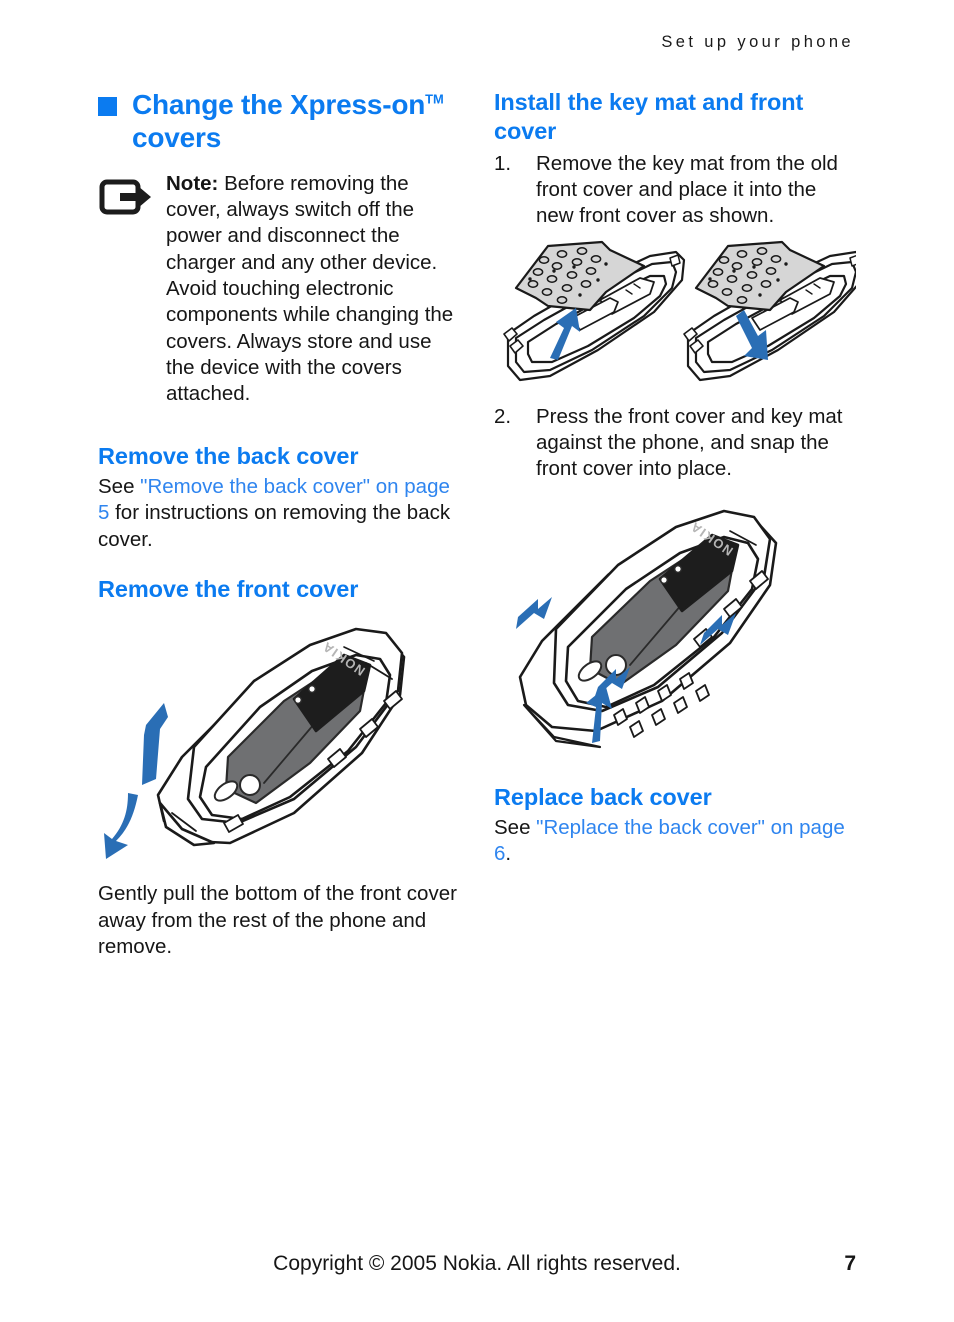 This screenshot has width=954, height=1322. What do you see at coordinates (279, 738) in the screenshot?
I see `figure-remove-front-cover: NOKIA` at bounding box center [279, 738].